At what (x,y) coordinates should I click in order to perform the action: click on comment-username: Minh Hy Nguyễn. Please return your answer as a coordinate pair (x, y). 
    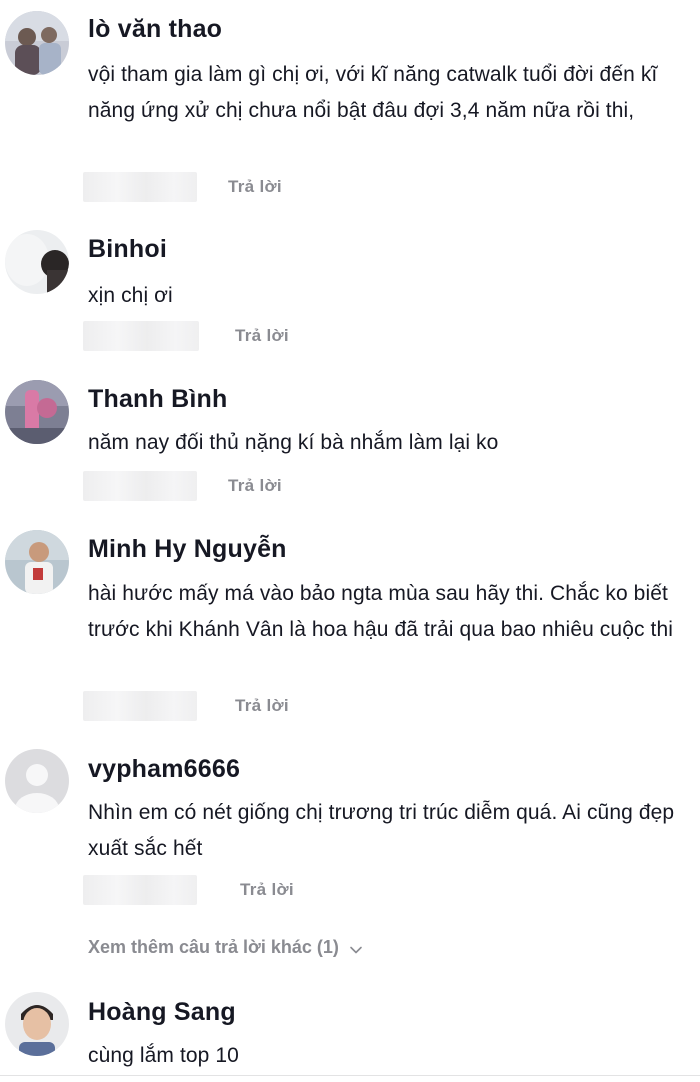
    Looking at the image, I should click on (187, 549).